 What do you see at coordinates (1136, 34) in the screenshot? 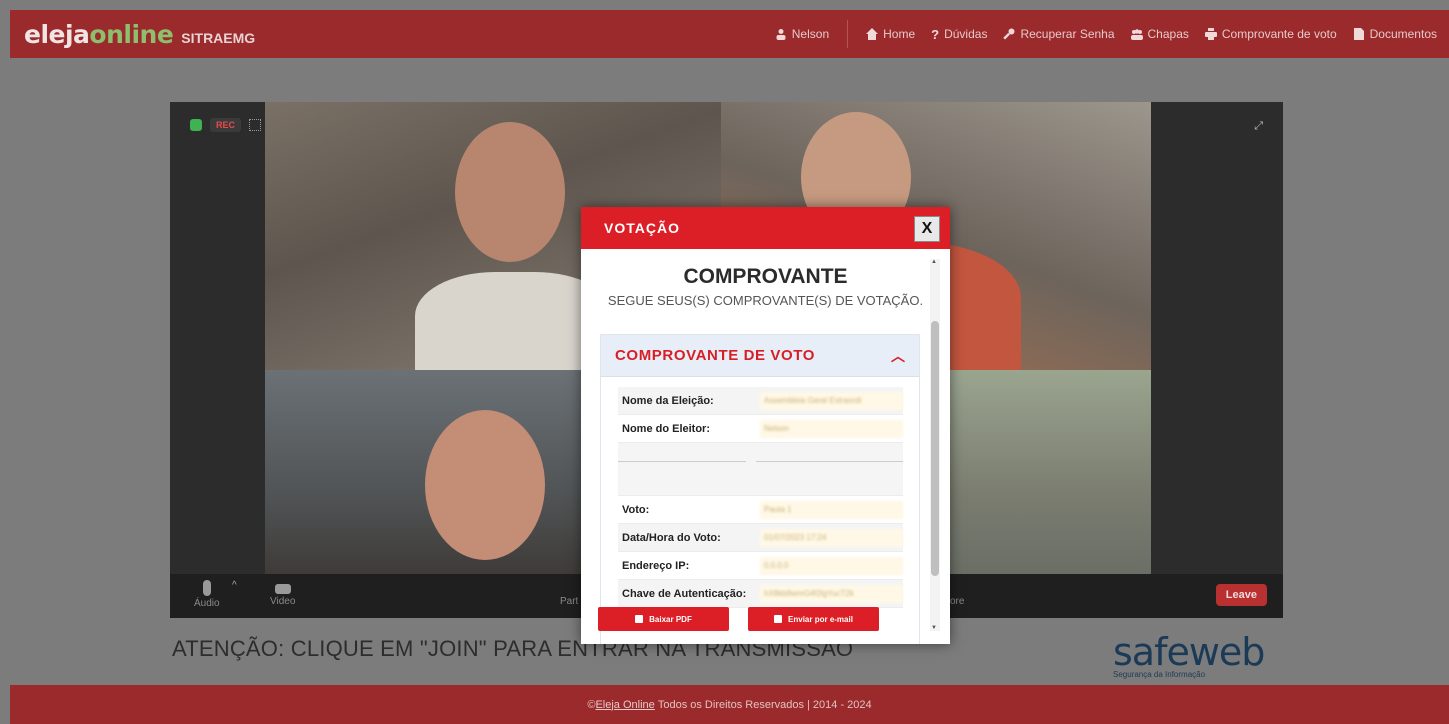
I see `users-icon` at bounding box center [1136, 34].